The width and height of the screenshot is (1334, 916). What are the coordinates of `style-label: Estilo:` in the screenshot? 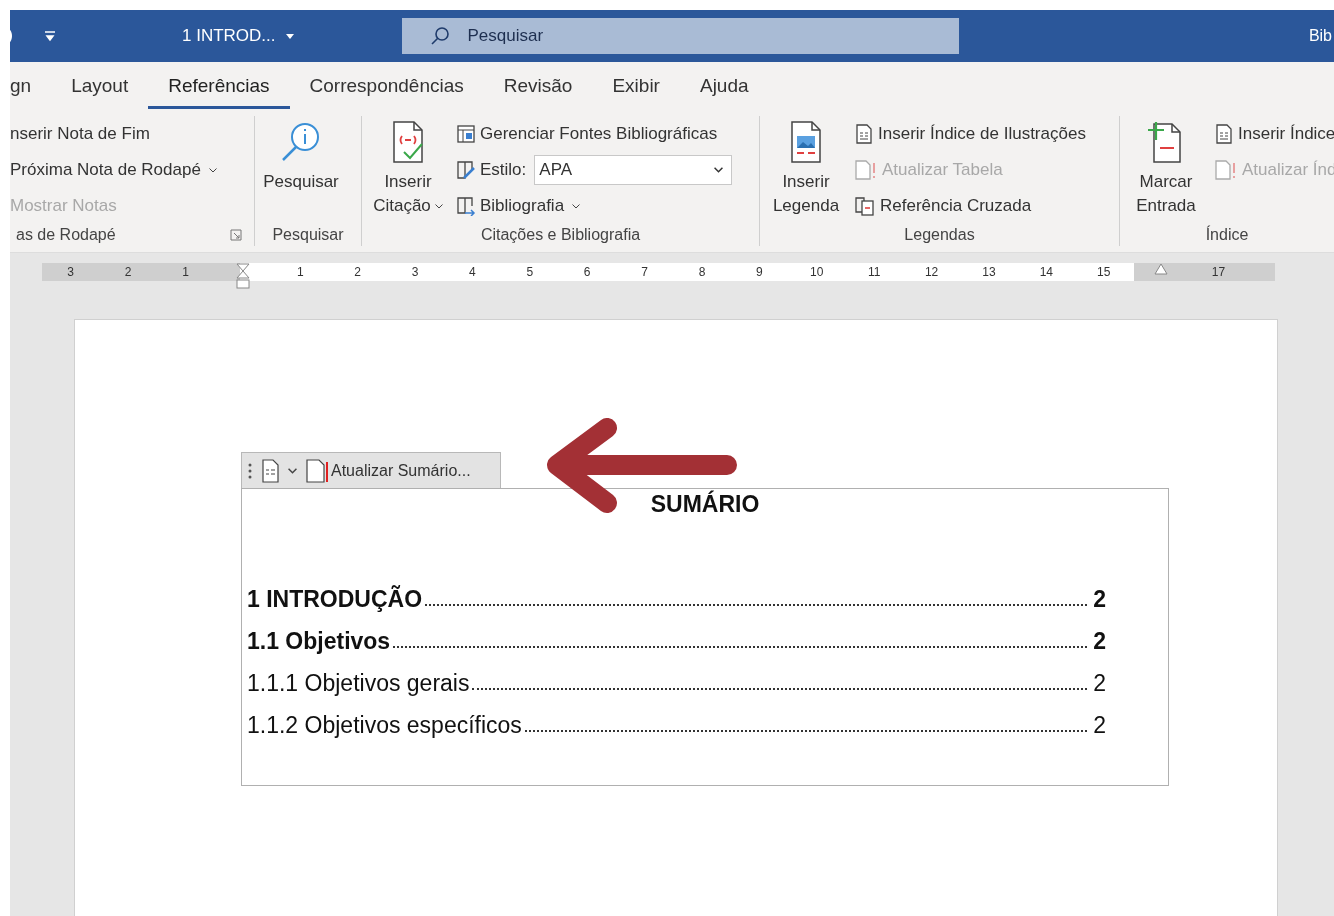 It's located at (503, 170).